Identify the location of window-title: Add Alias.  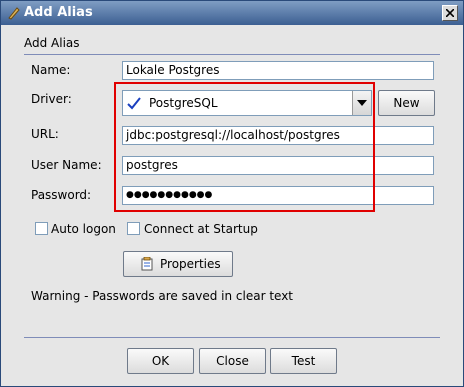
(58, 12).